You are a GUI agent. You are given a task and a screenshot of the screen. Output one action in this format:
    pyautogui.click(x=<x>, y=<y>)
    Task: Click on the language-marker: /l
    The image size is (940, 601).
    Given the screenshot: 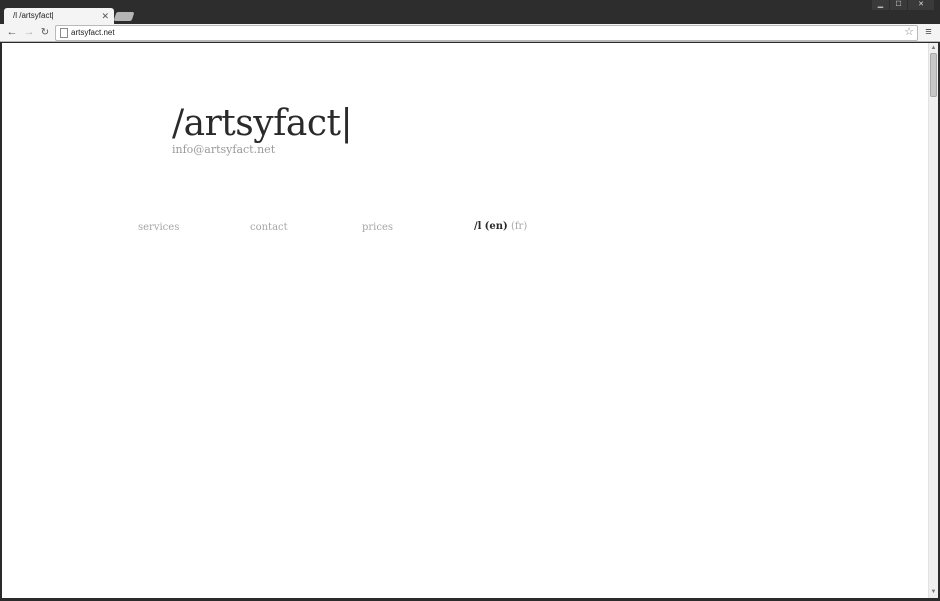 What is the action you would take?
    pyautogui.click(x=478, y=226)
    